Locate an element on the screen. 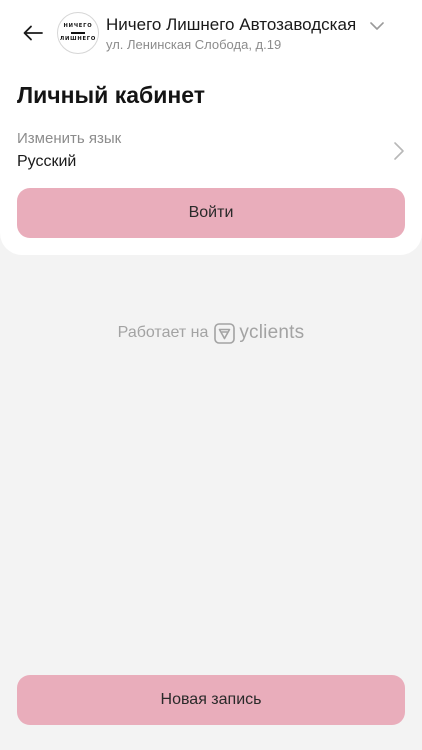 The width and height of the screenshot is (422, 750). language-value: Русский is located at coordinates (47, 161).